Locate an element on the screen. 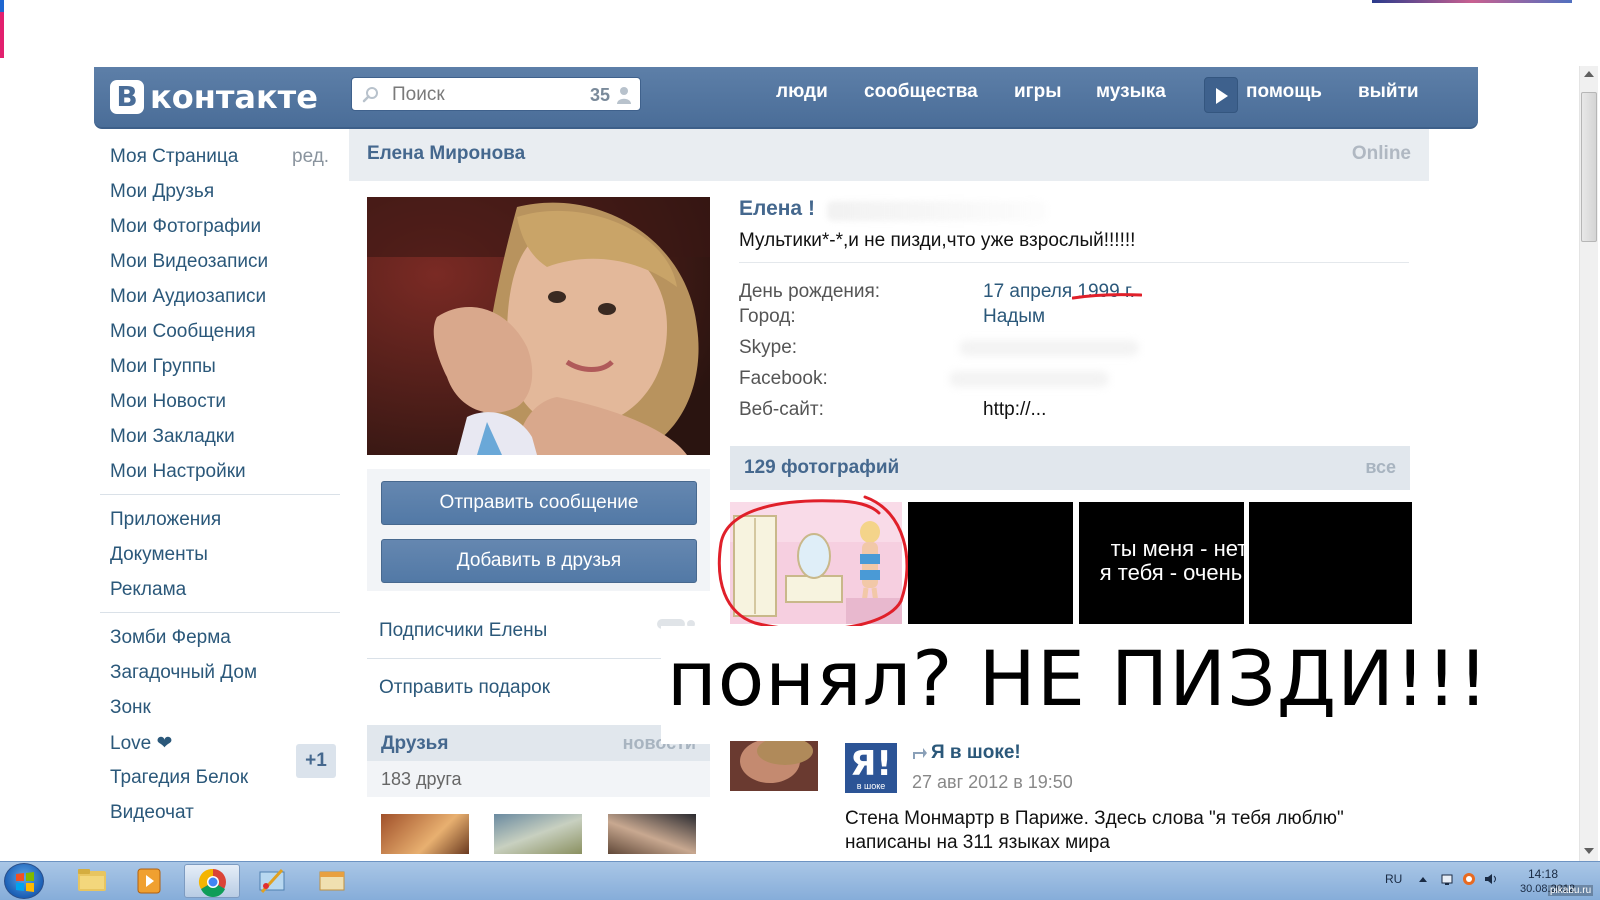 This screenshot has height=900, width=1600. friends-count: 183 друга is located at coordinates (421, 779).